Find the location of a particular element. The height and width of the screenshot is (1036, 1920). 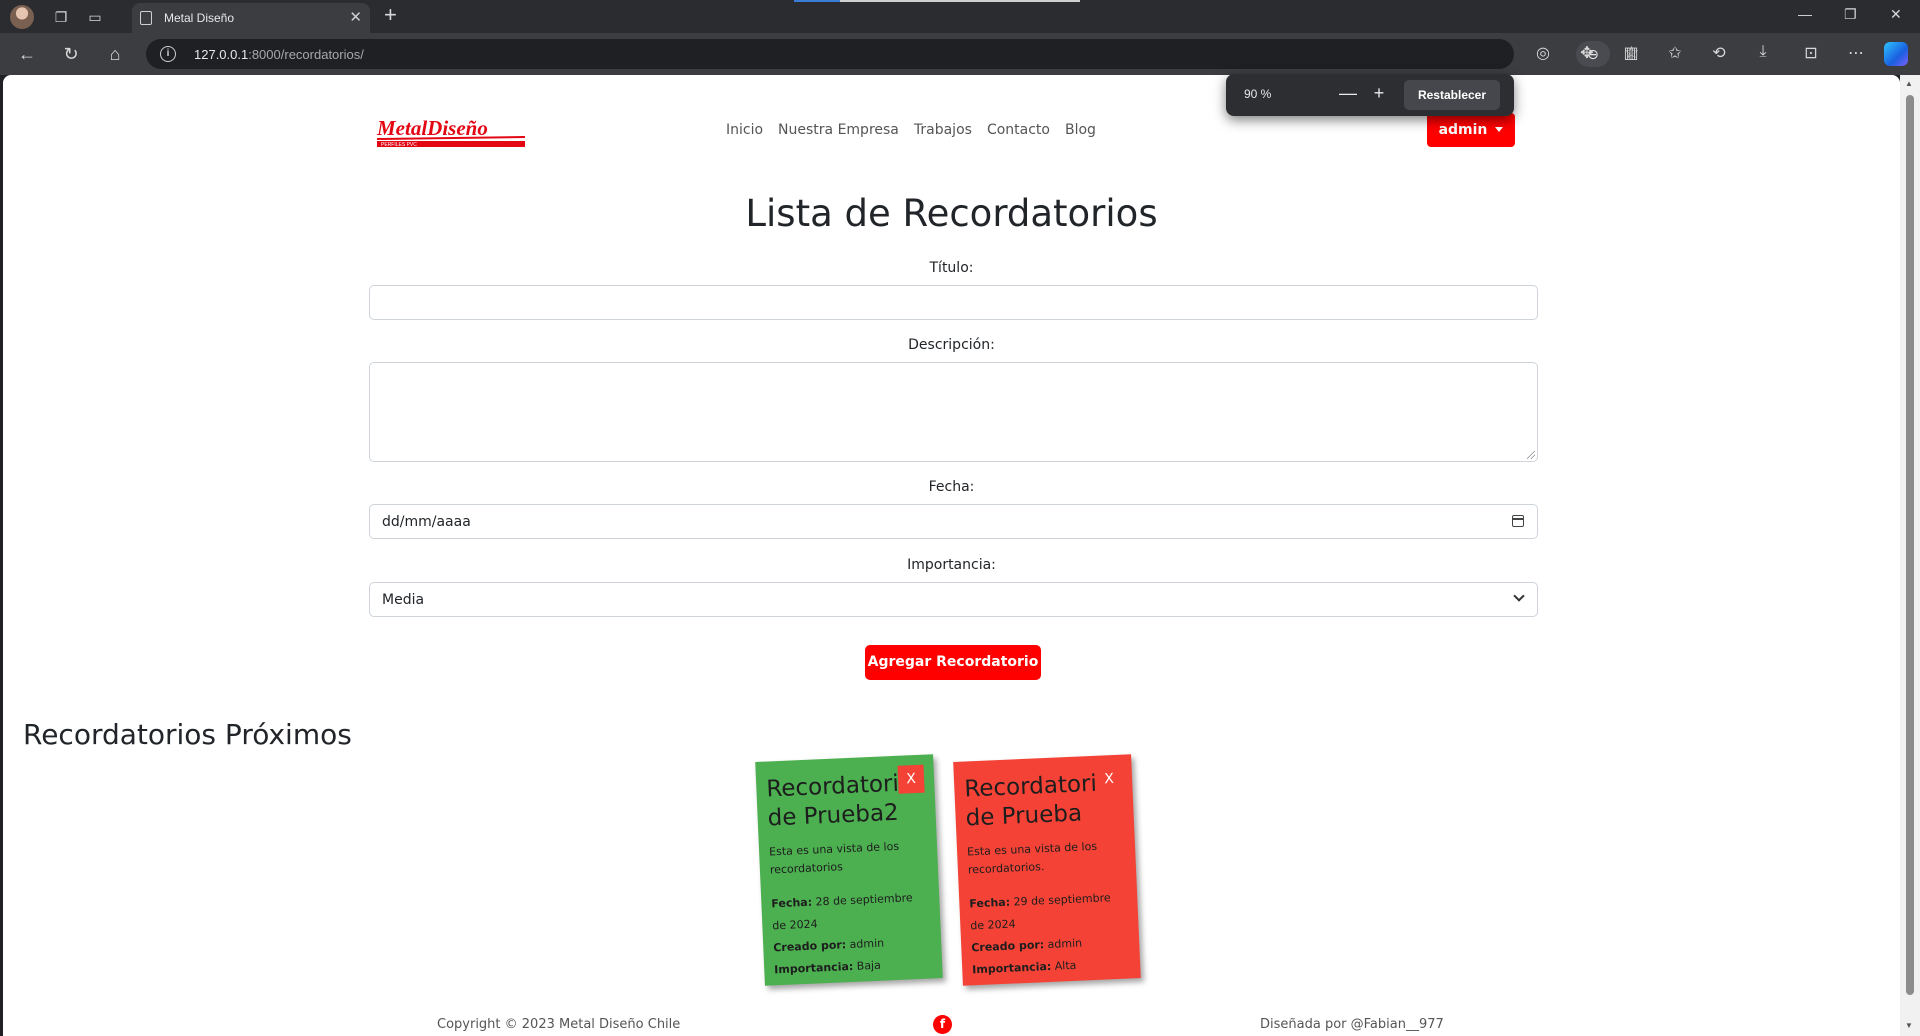

zoom-percent: 90 % is located at coordinates (1258, 94).